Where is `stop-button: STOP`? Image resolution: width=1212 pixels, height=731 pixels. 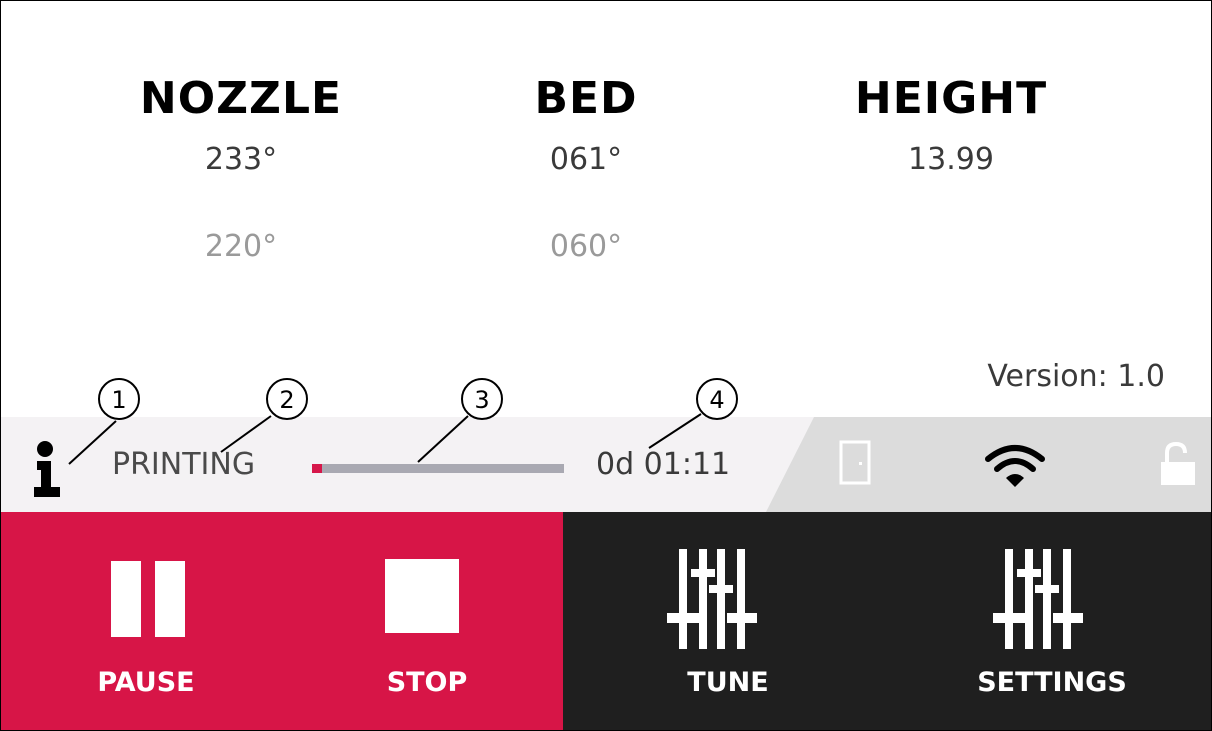 stop-button: STOP is located at coordinates (427, 621).